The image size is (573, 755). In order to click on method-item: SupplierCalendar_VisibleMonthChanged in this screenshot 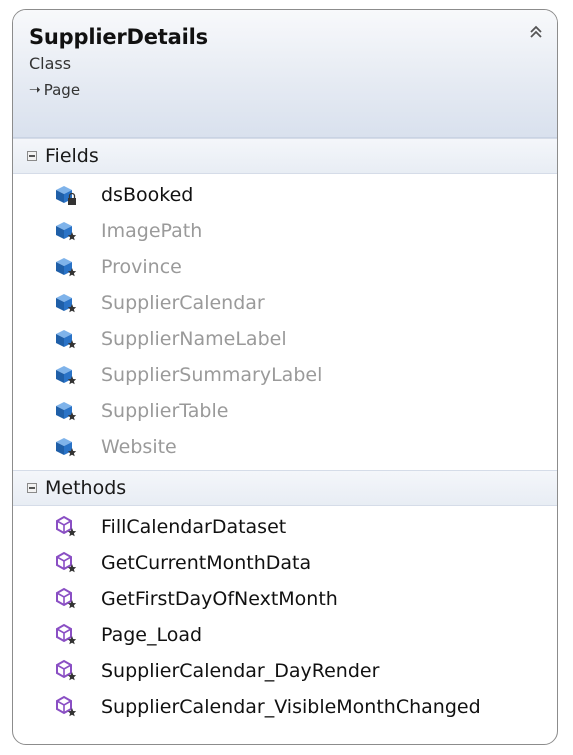, I will do `click(285, 707)`.